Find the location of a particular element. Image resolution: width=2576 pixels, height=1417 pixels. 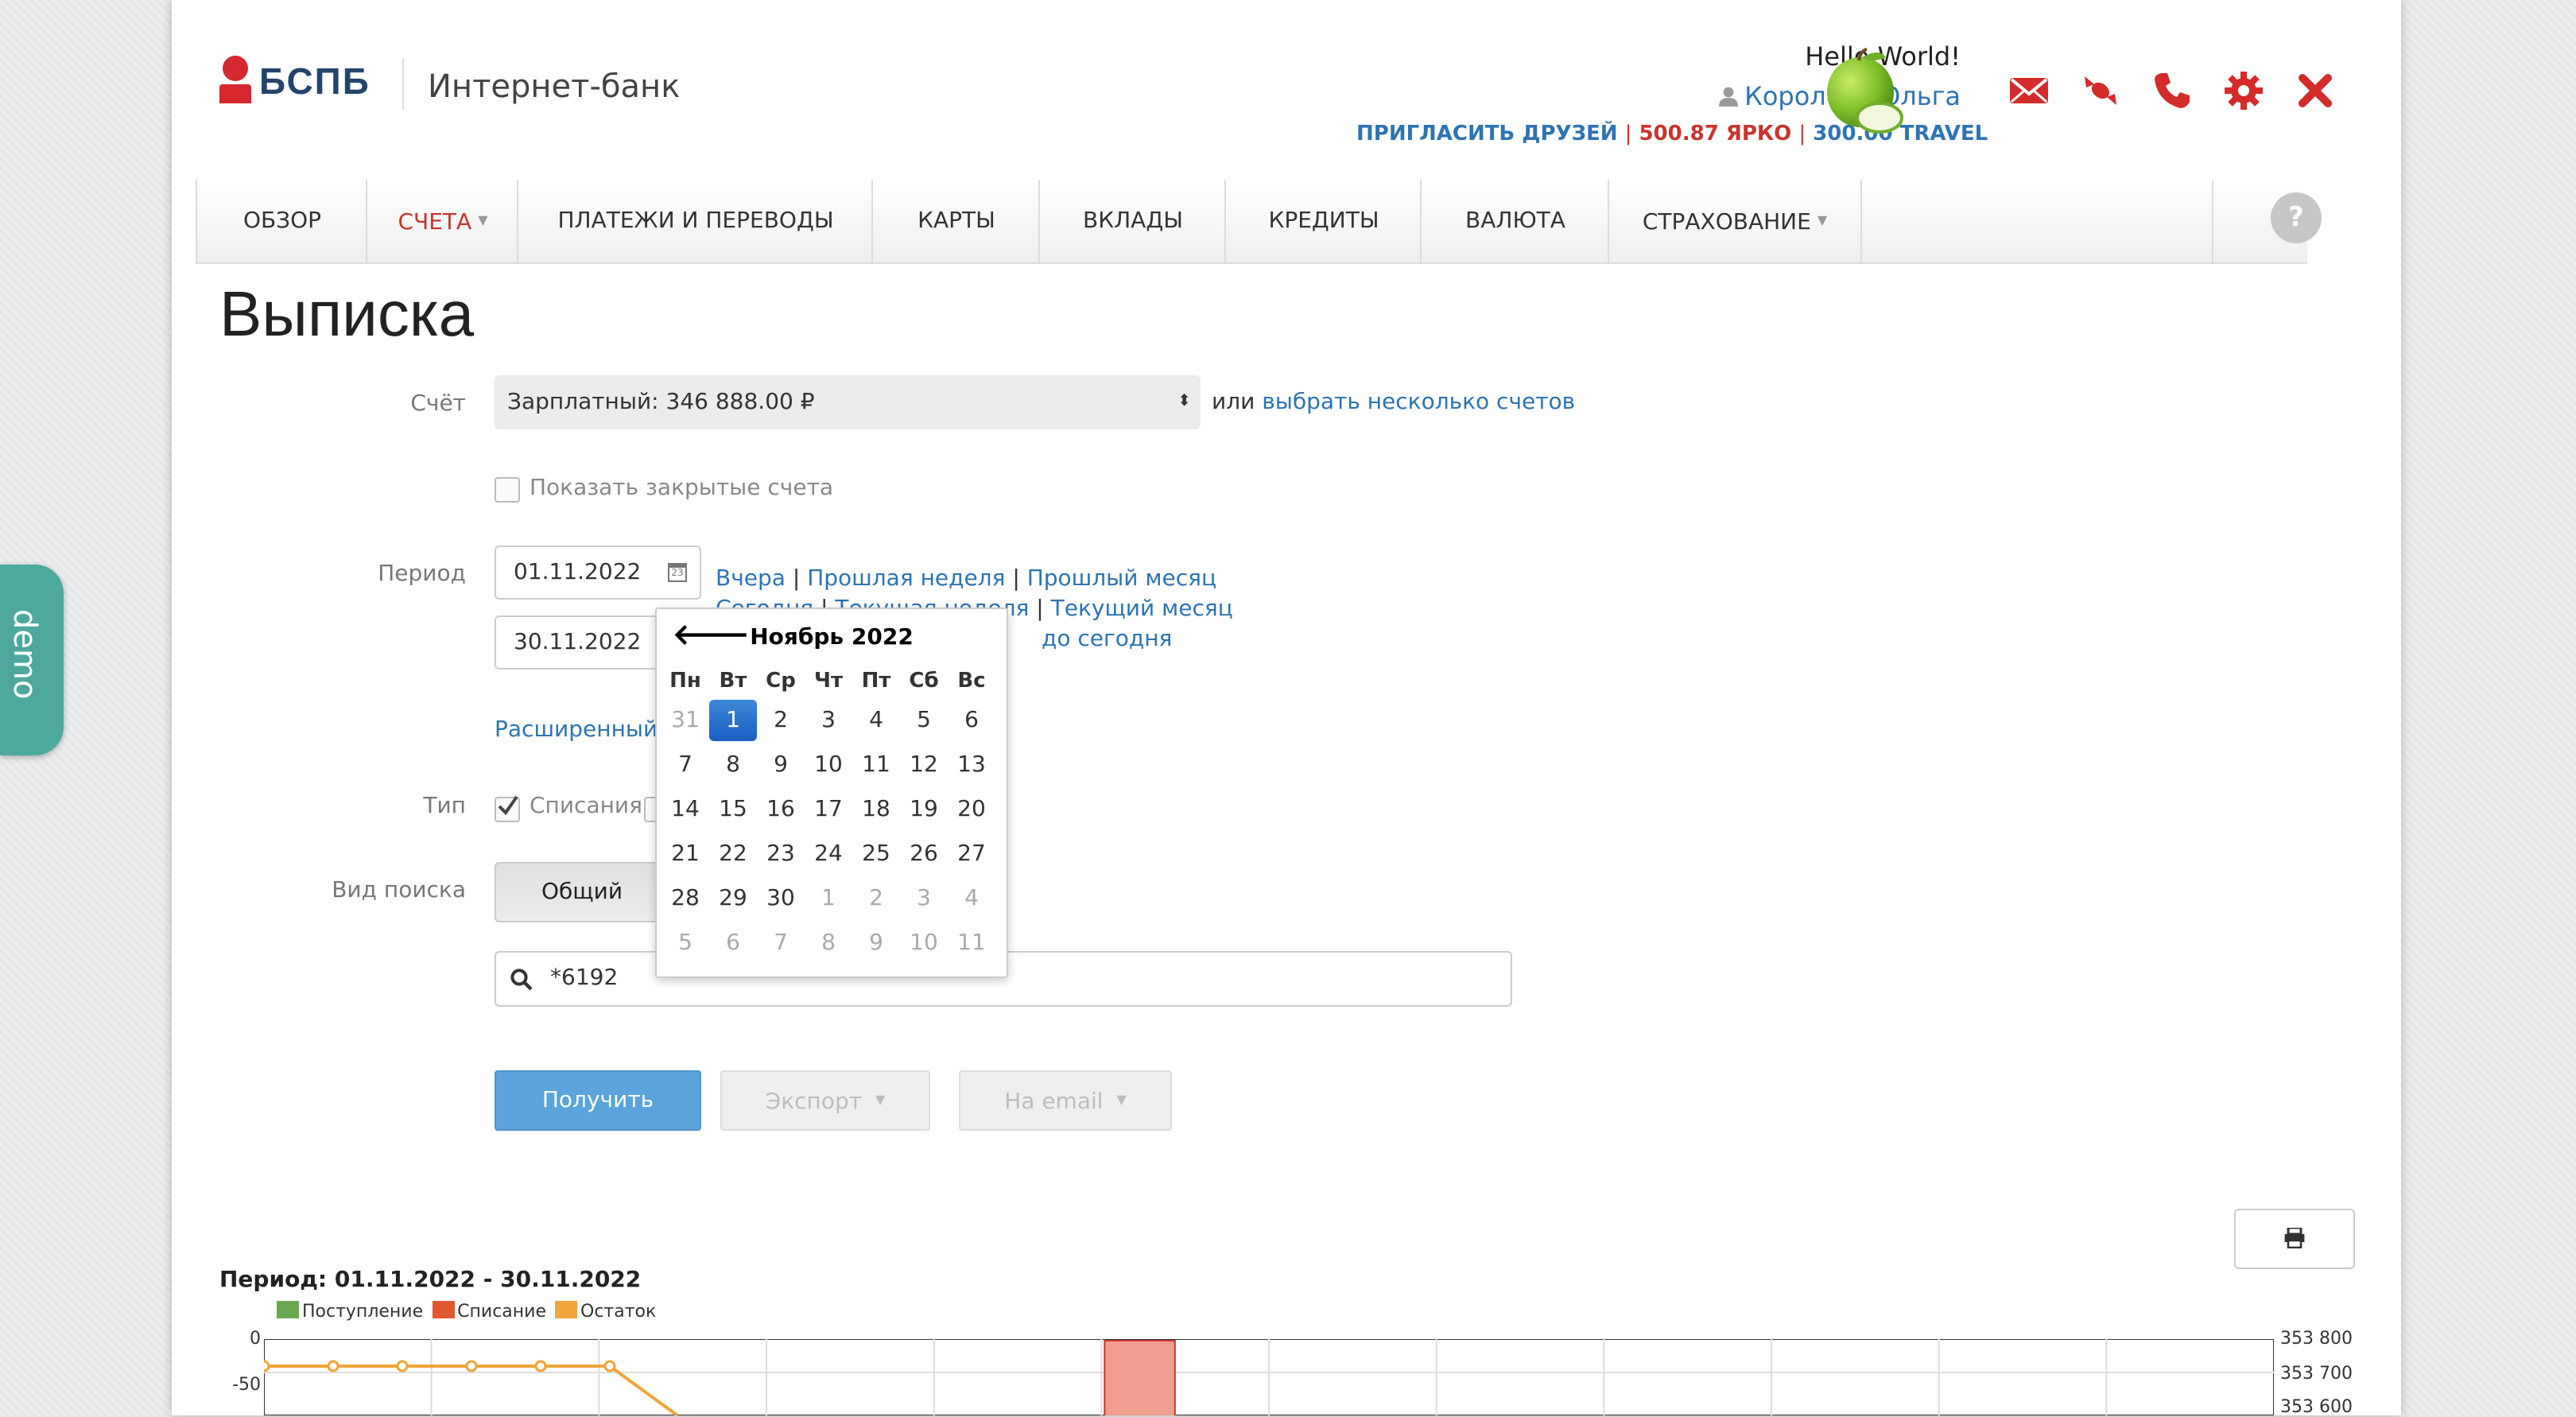

nav-insurance: СТРАХОВАНИЕ ▼ is located at coordinates (1735, 221).